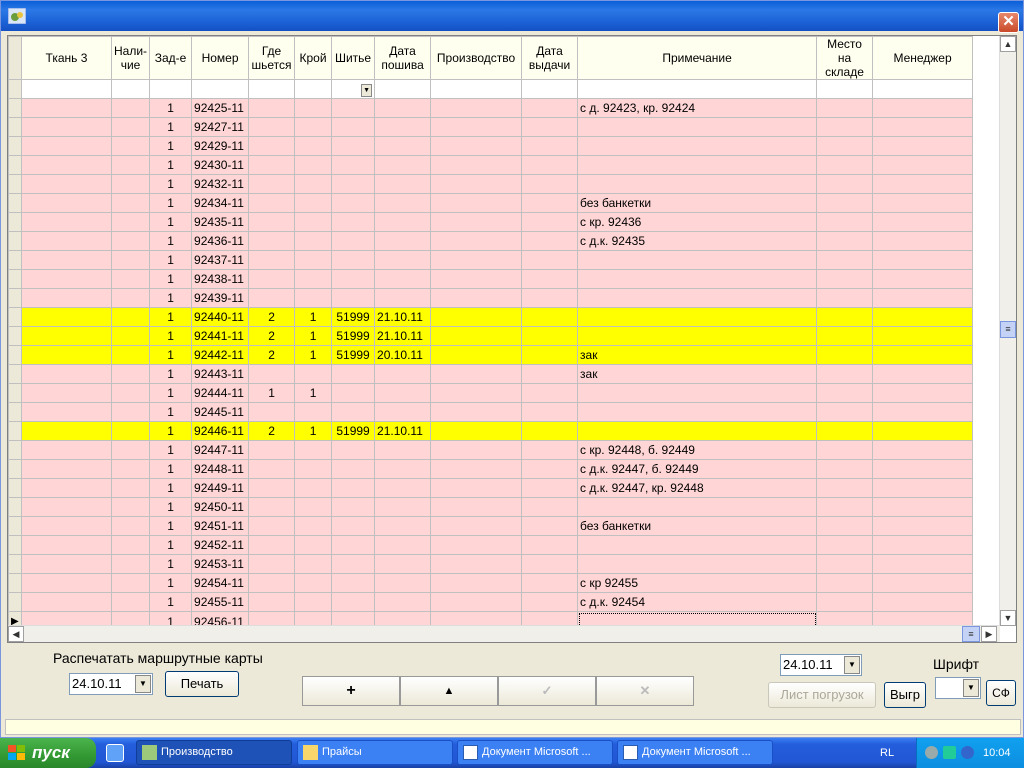 The image size is (1024, 768). Describe the element at coordinates (697, 602) in the screenshot. I see `cell-primechanie: с д.к. 92454` at that location.